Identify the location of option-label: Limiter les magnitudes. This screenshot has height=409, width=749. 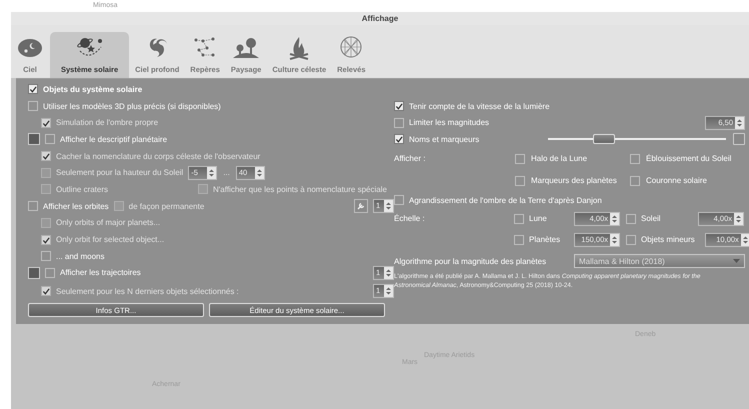
(449, 123).